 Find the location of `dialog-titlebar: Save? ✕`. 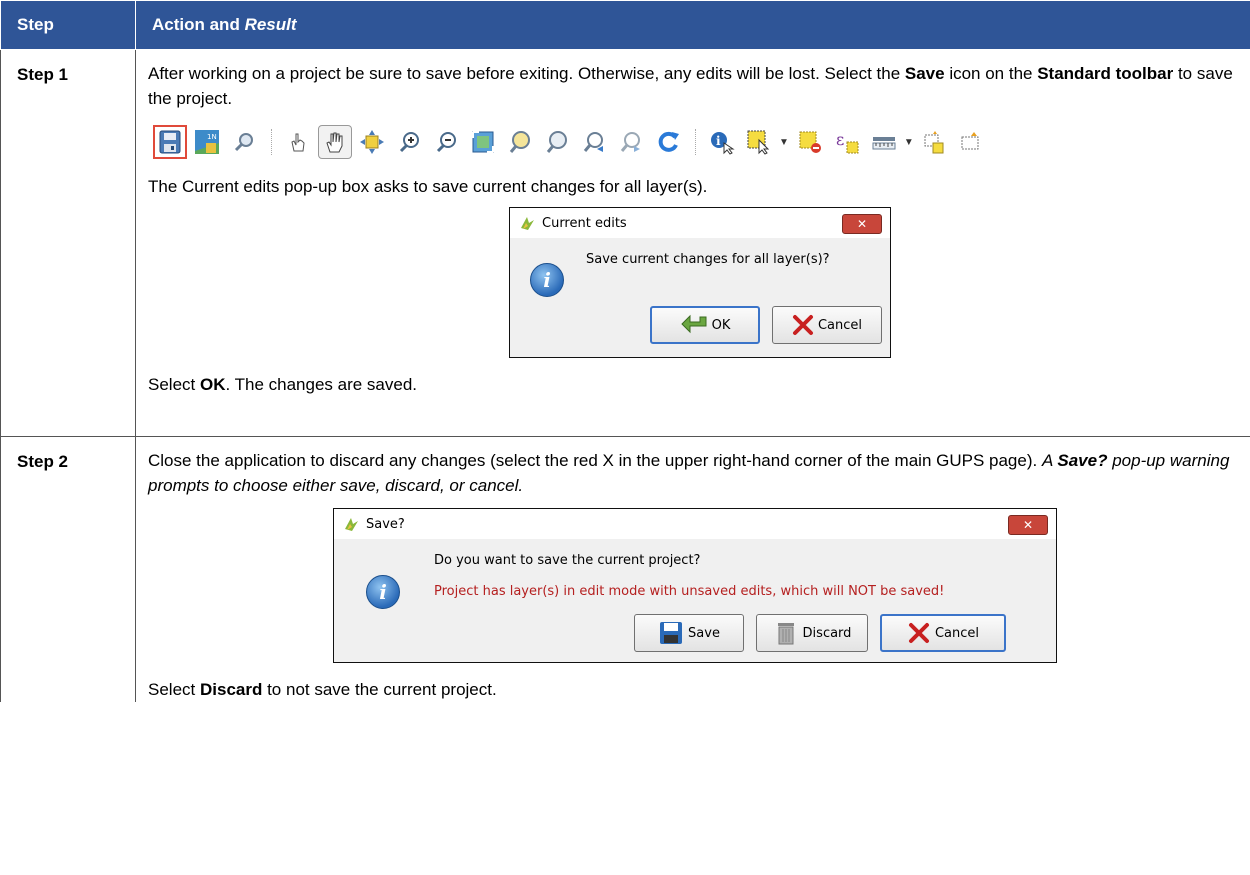

dialog-titlebar: Save? ✕ is located at coordinates (695, 524).